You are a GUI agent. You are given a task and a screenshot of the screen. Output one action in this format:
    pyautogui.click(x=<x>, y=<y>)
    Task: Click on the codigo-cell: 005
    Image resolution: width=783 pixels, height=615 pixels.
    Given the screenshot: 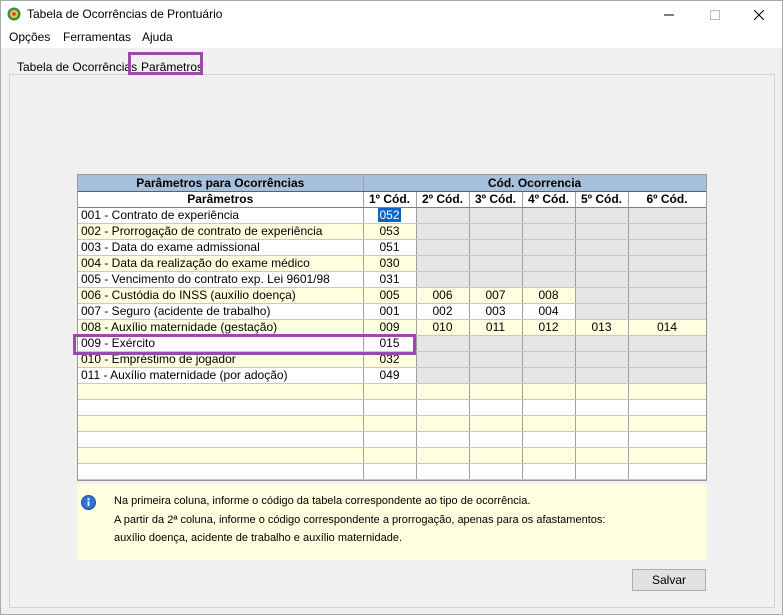 What is the action you would take?
    pyautogui.click(x=390, y=295)
    